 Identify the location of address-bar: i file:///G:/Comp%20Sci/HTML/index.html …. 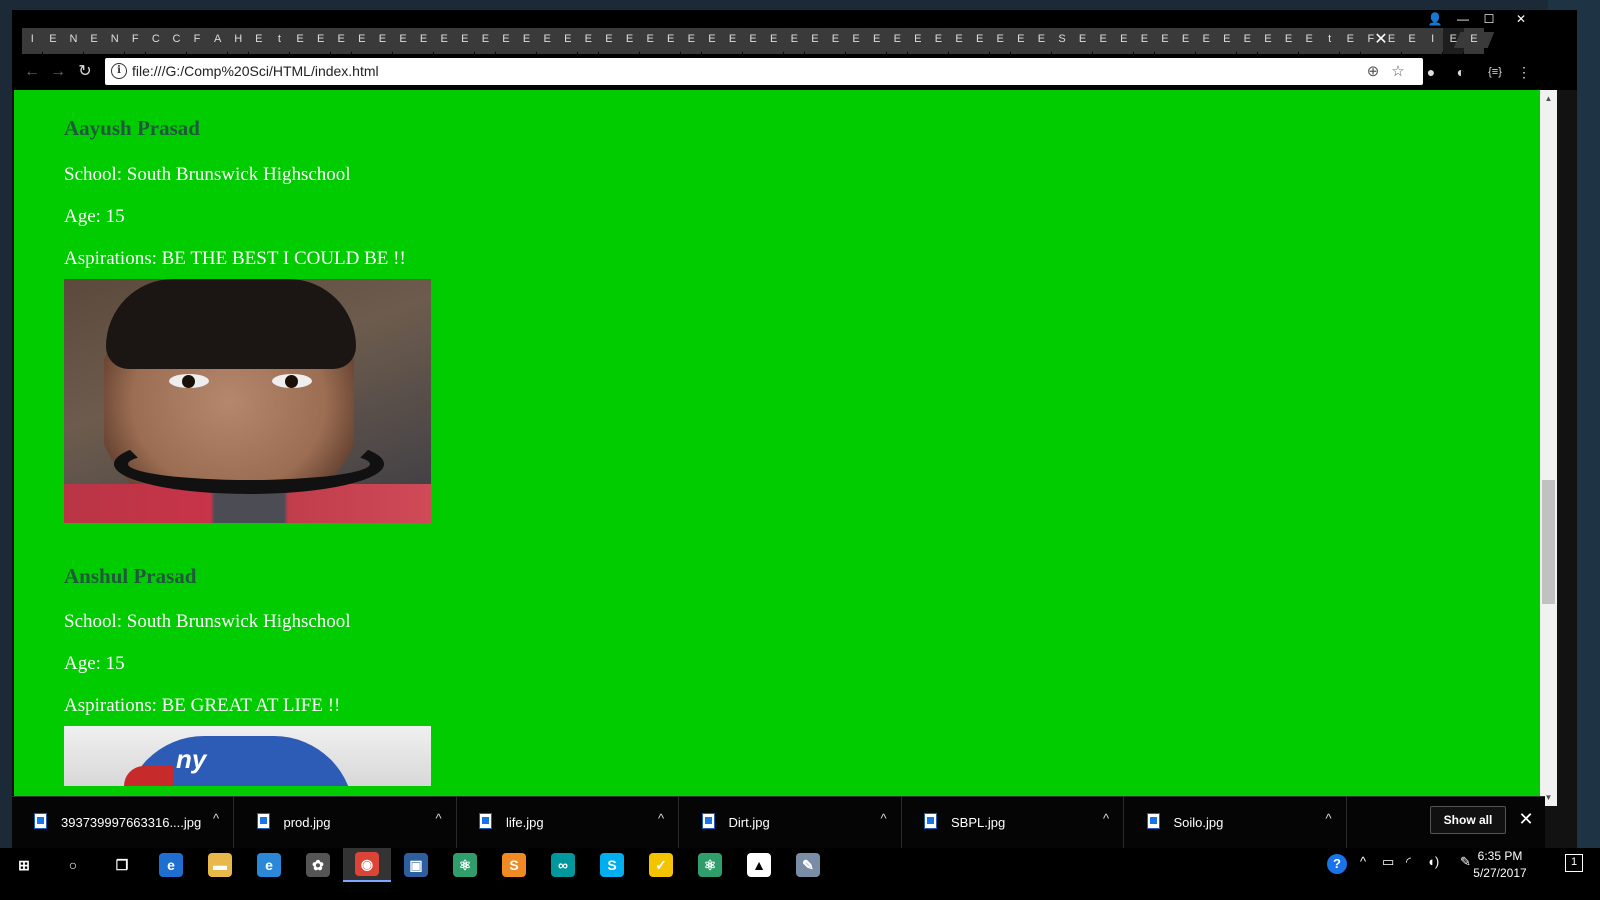
(764, 71).